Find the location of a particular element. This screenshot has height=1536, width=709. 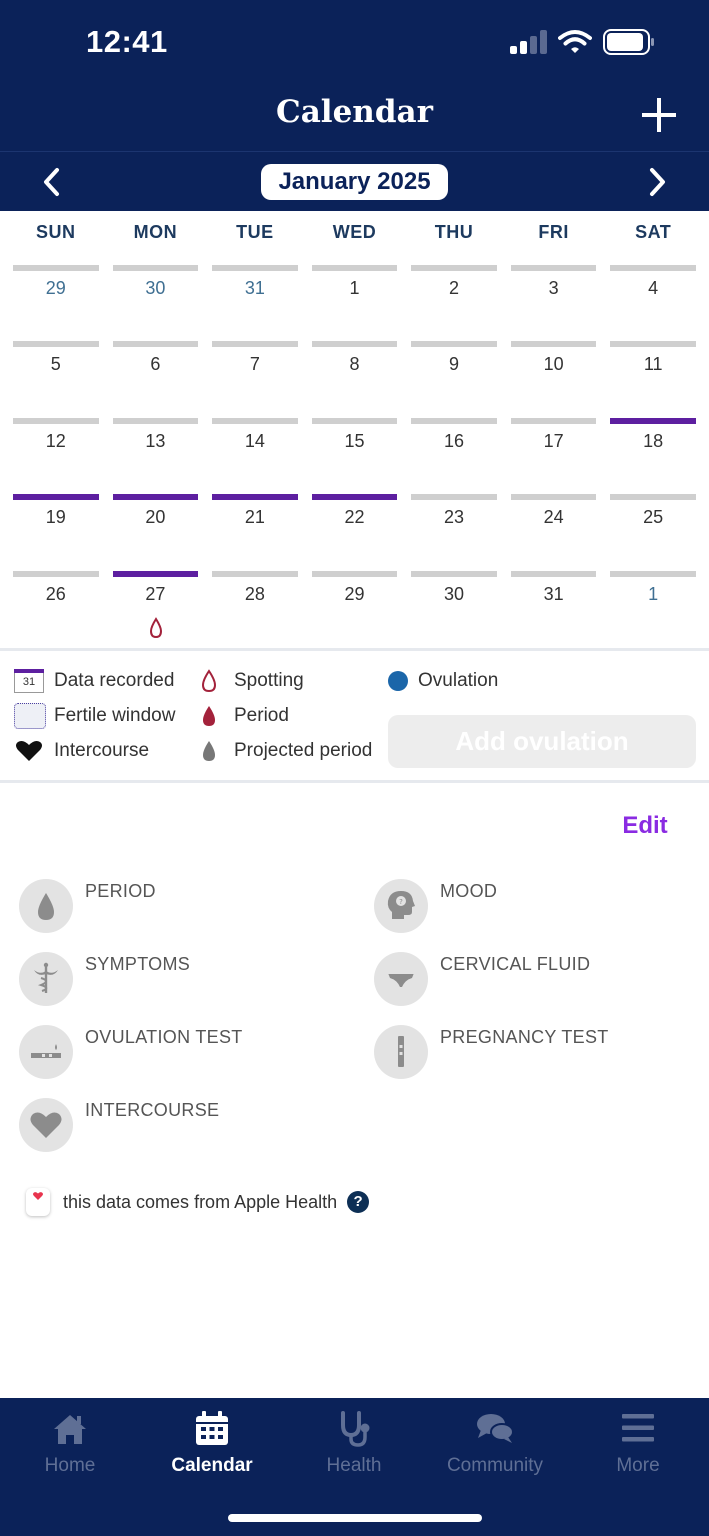

calendar-day: 21 is located at coordinates (255, 532).